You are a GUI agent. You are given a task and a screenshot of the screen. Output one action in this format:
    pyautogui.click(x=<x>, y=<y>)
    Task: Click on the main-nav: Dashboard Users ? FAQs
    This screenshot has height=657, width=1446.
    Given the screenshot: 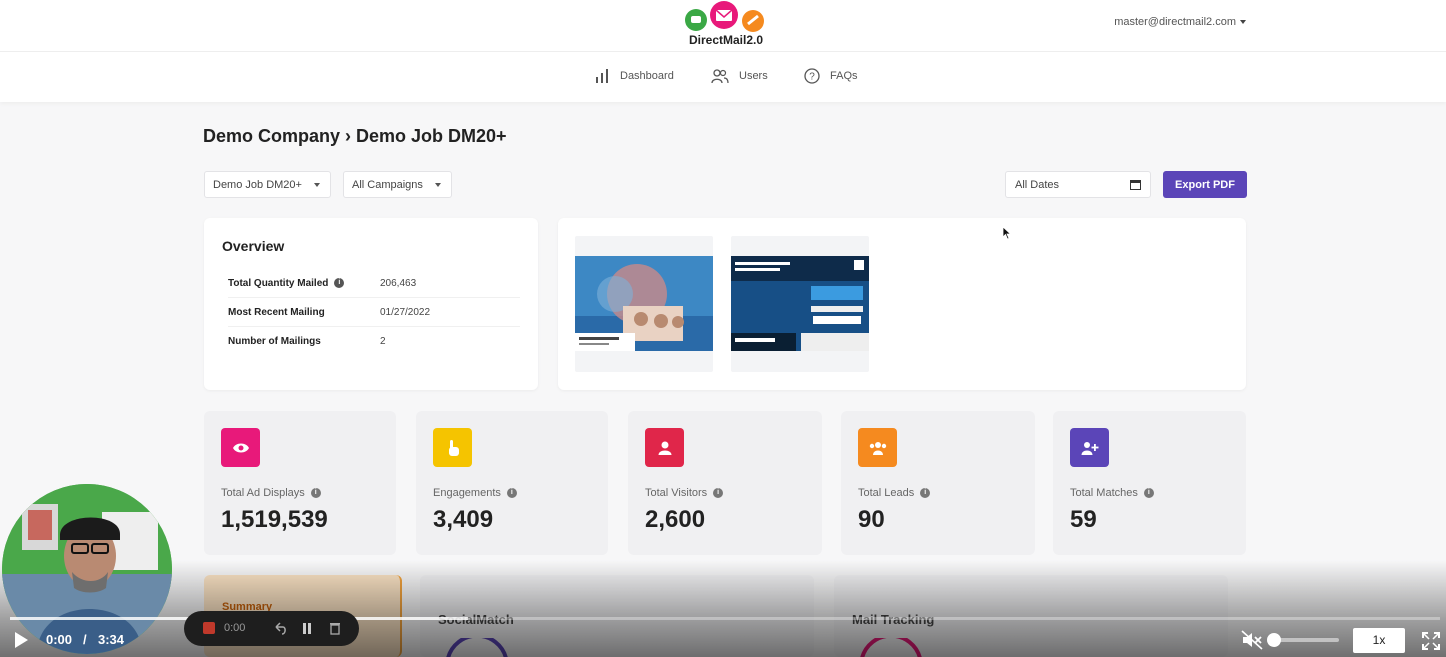 What is the action you would take?
    pyautogui.click(x=723, y=77)
    